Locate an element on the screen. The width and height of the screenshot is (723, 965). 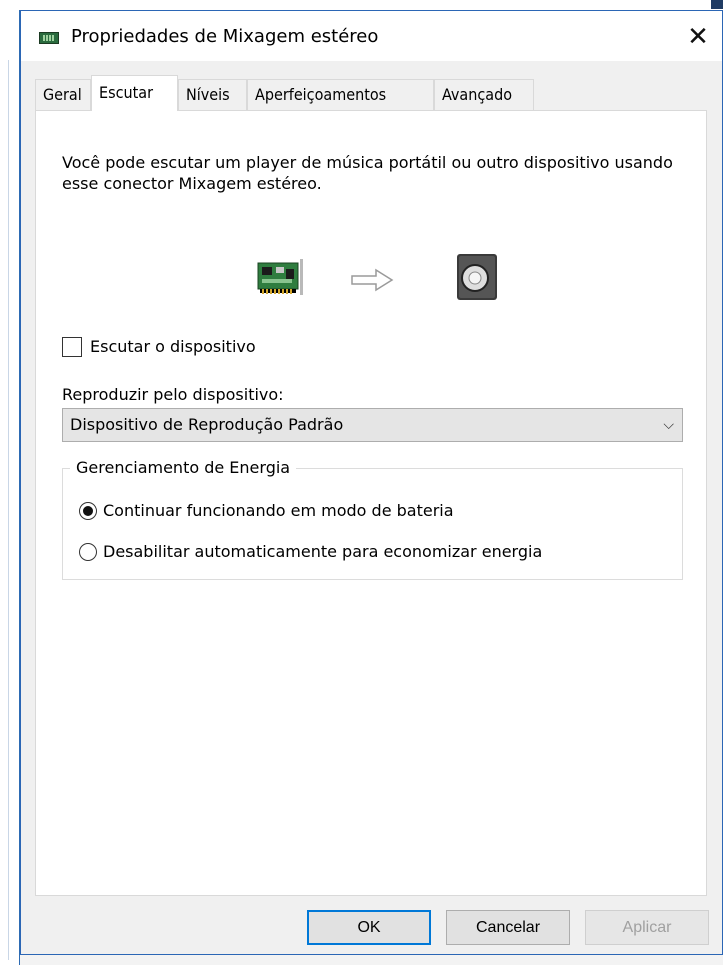
arrow-right-icon is located at coordinates (372, 280).